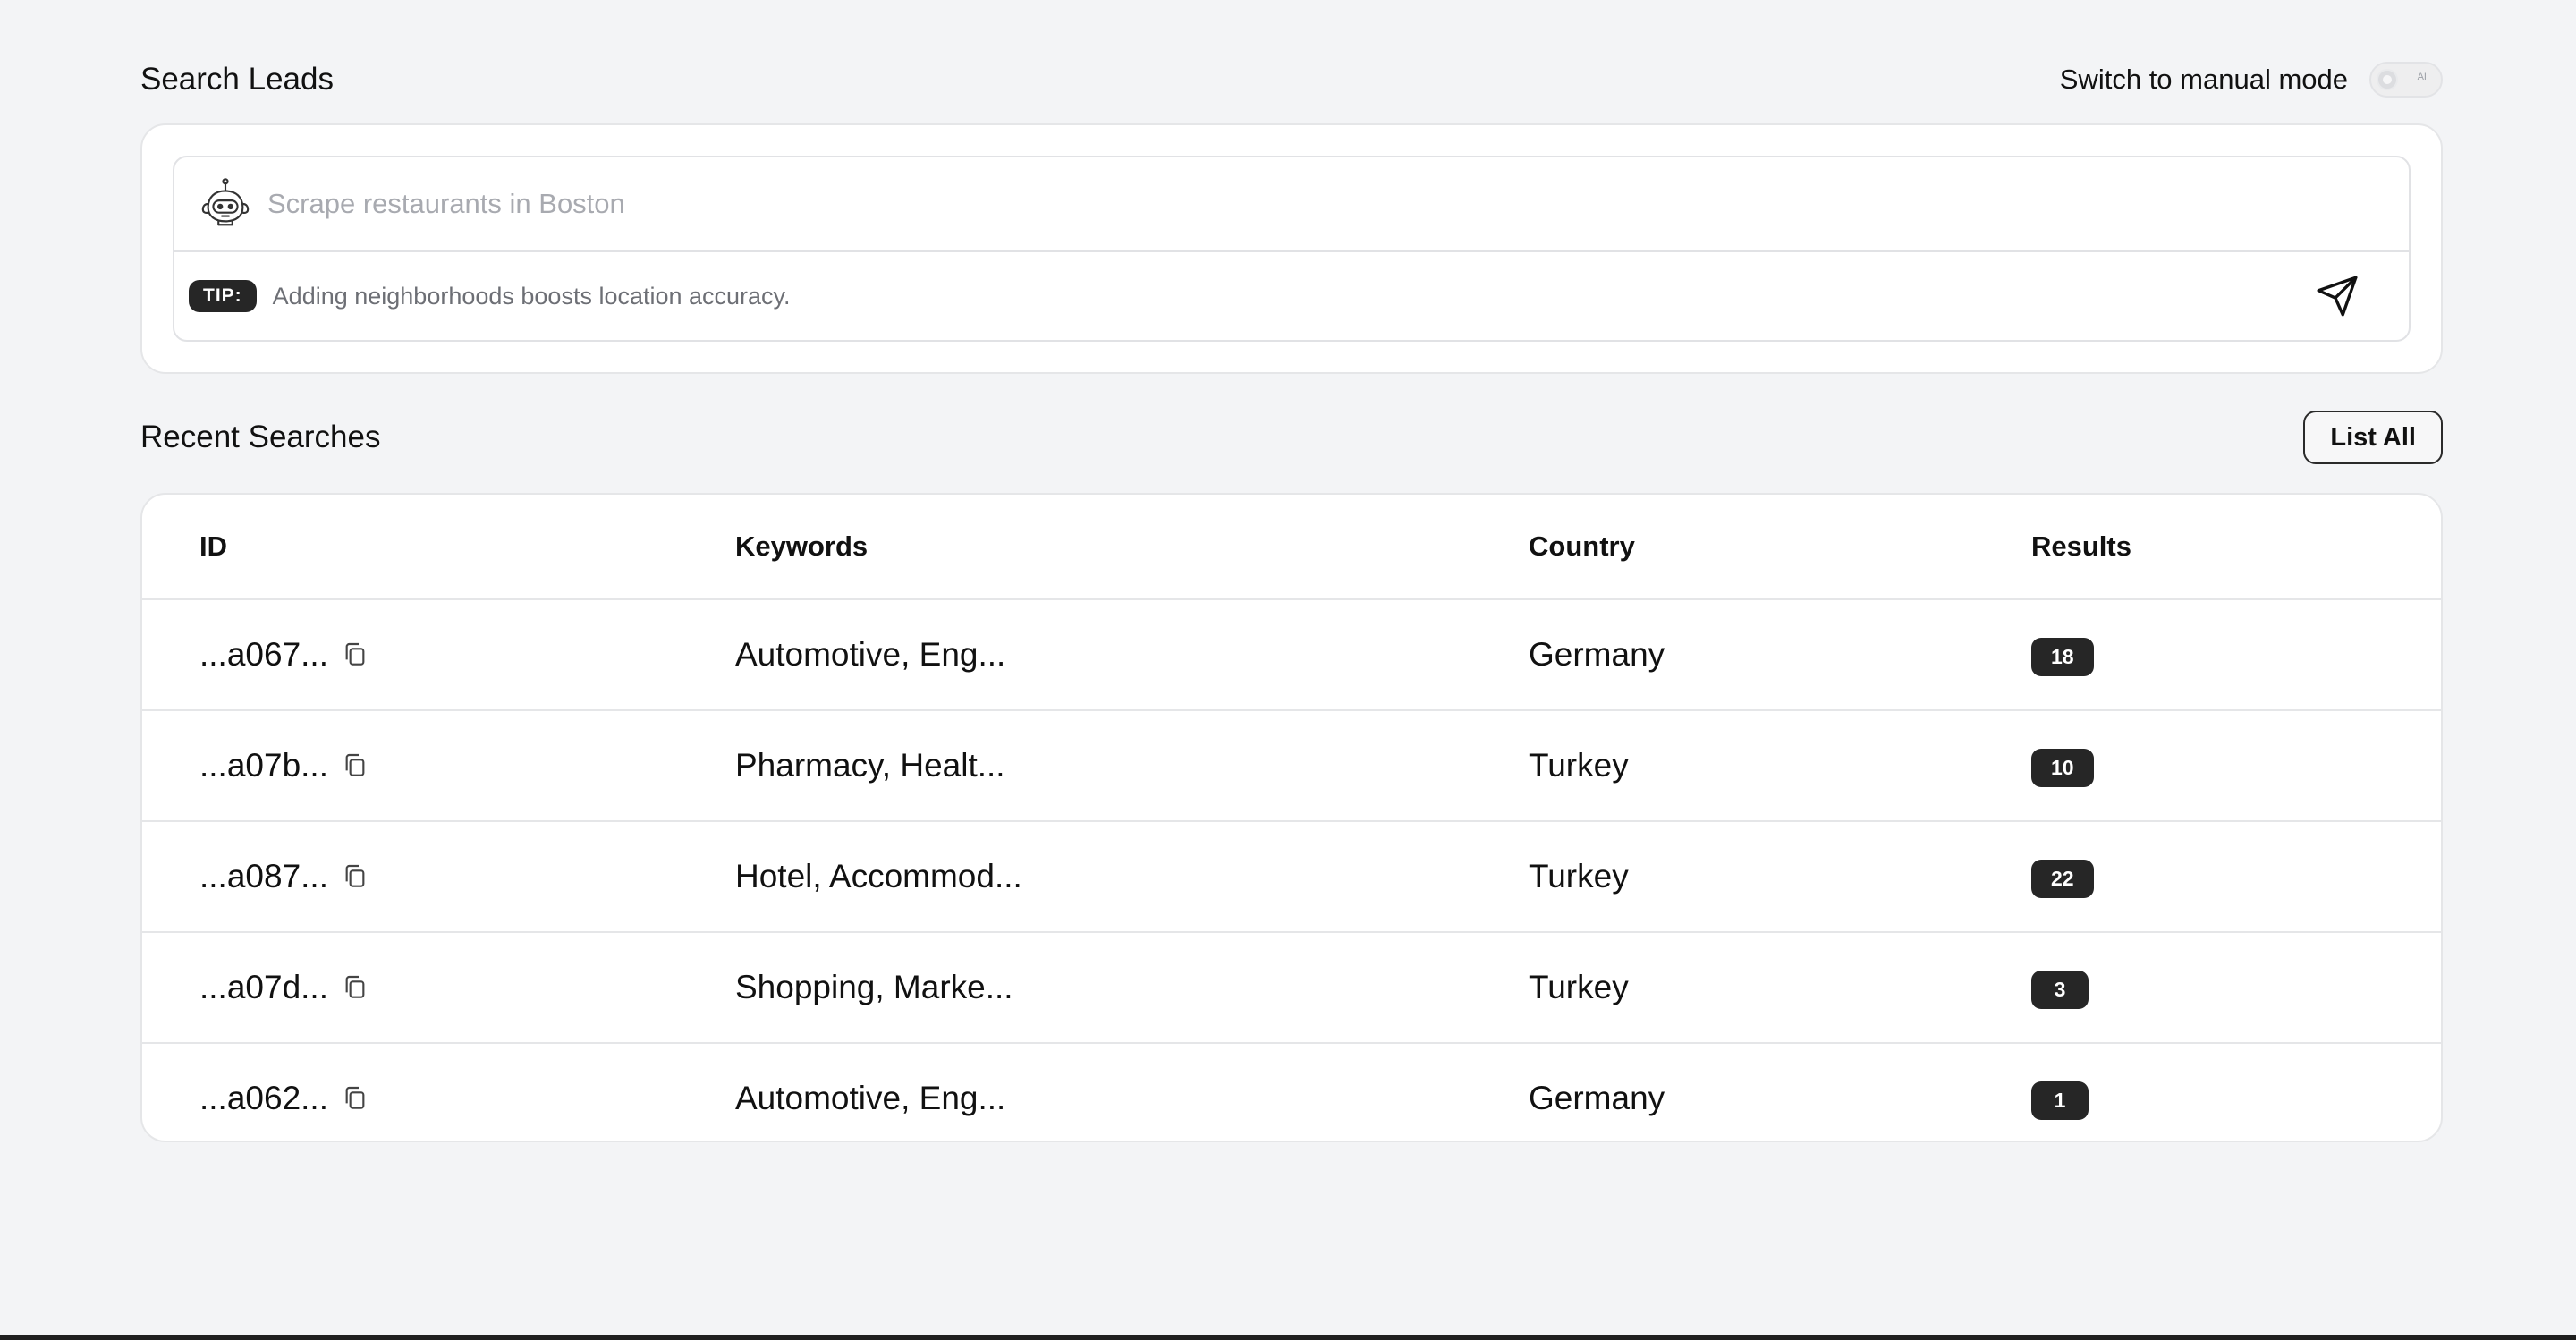 This screenshot has height=1340, width=2576. Describe the element at coordinates (2235, 547) in the screenshot. I see `header-results: Results` at that location.